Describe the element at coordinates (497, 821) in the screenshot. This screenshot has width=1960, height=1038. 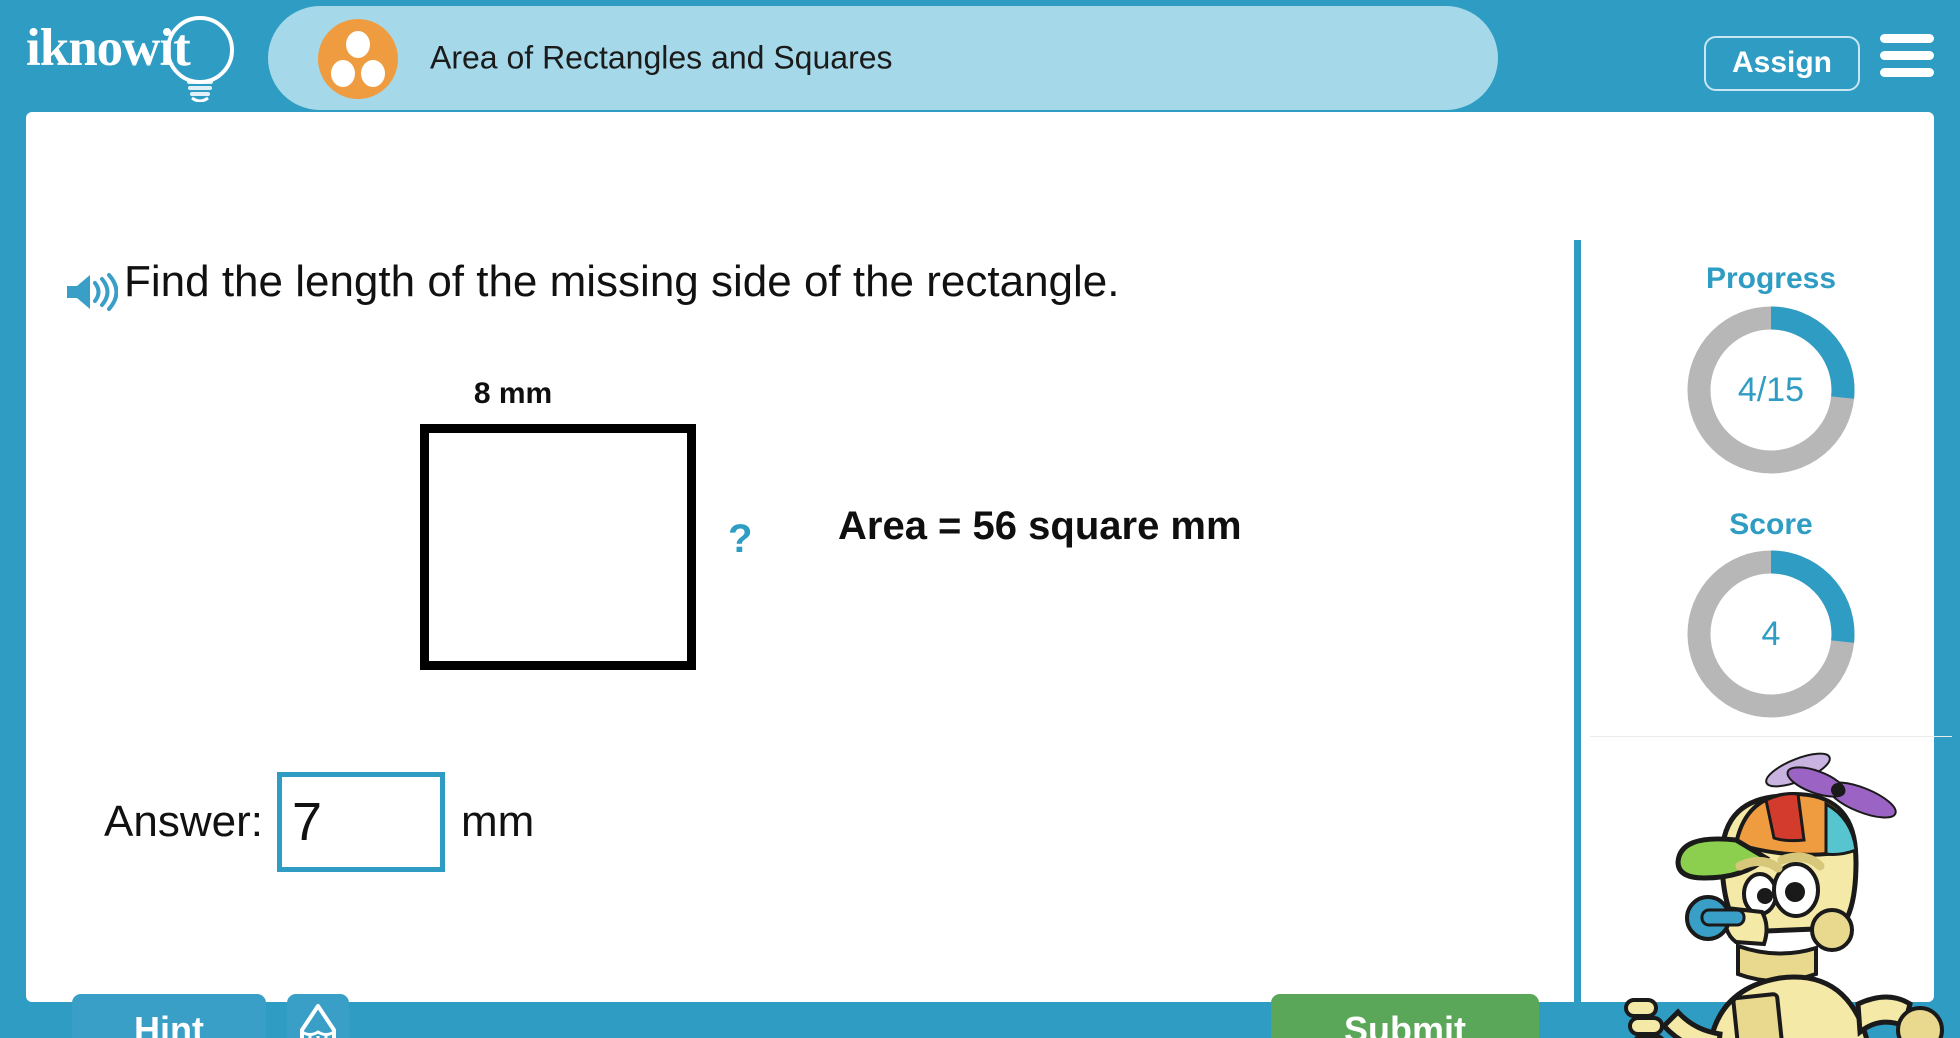
I see `answer-unit-label: mm` at that location.